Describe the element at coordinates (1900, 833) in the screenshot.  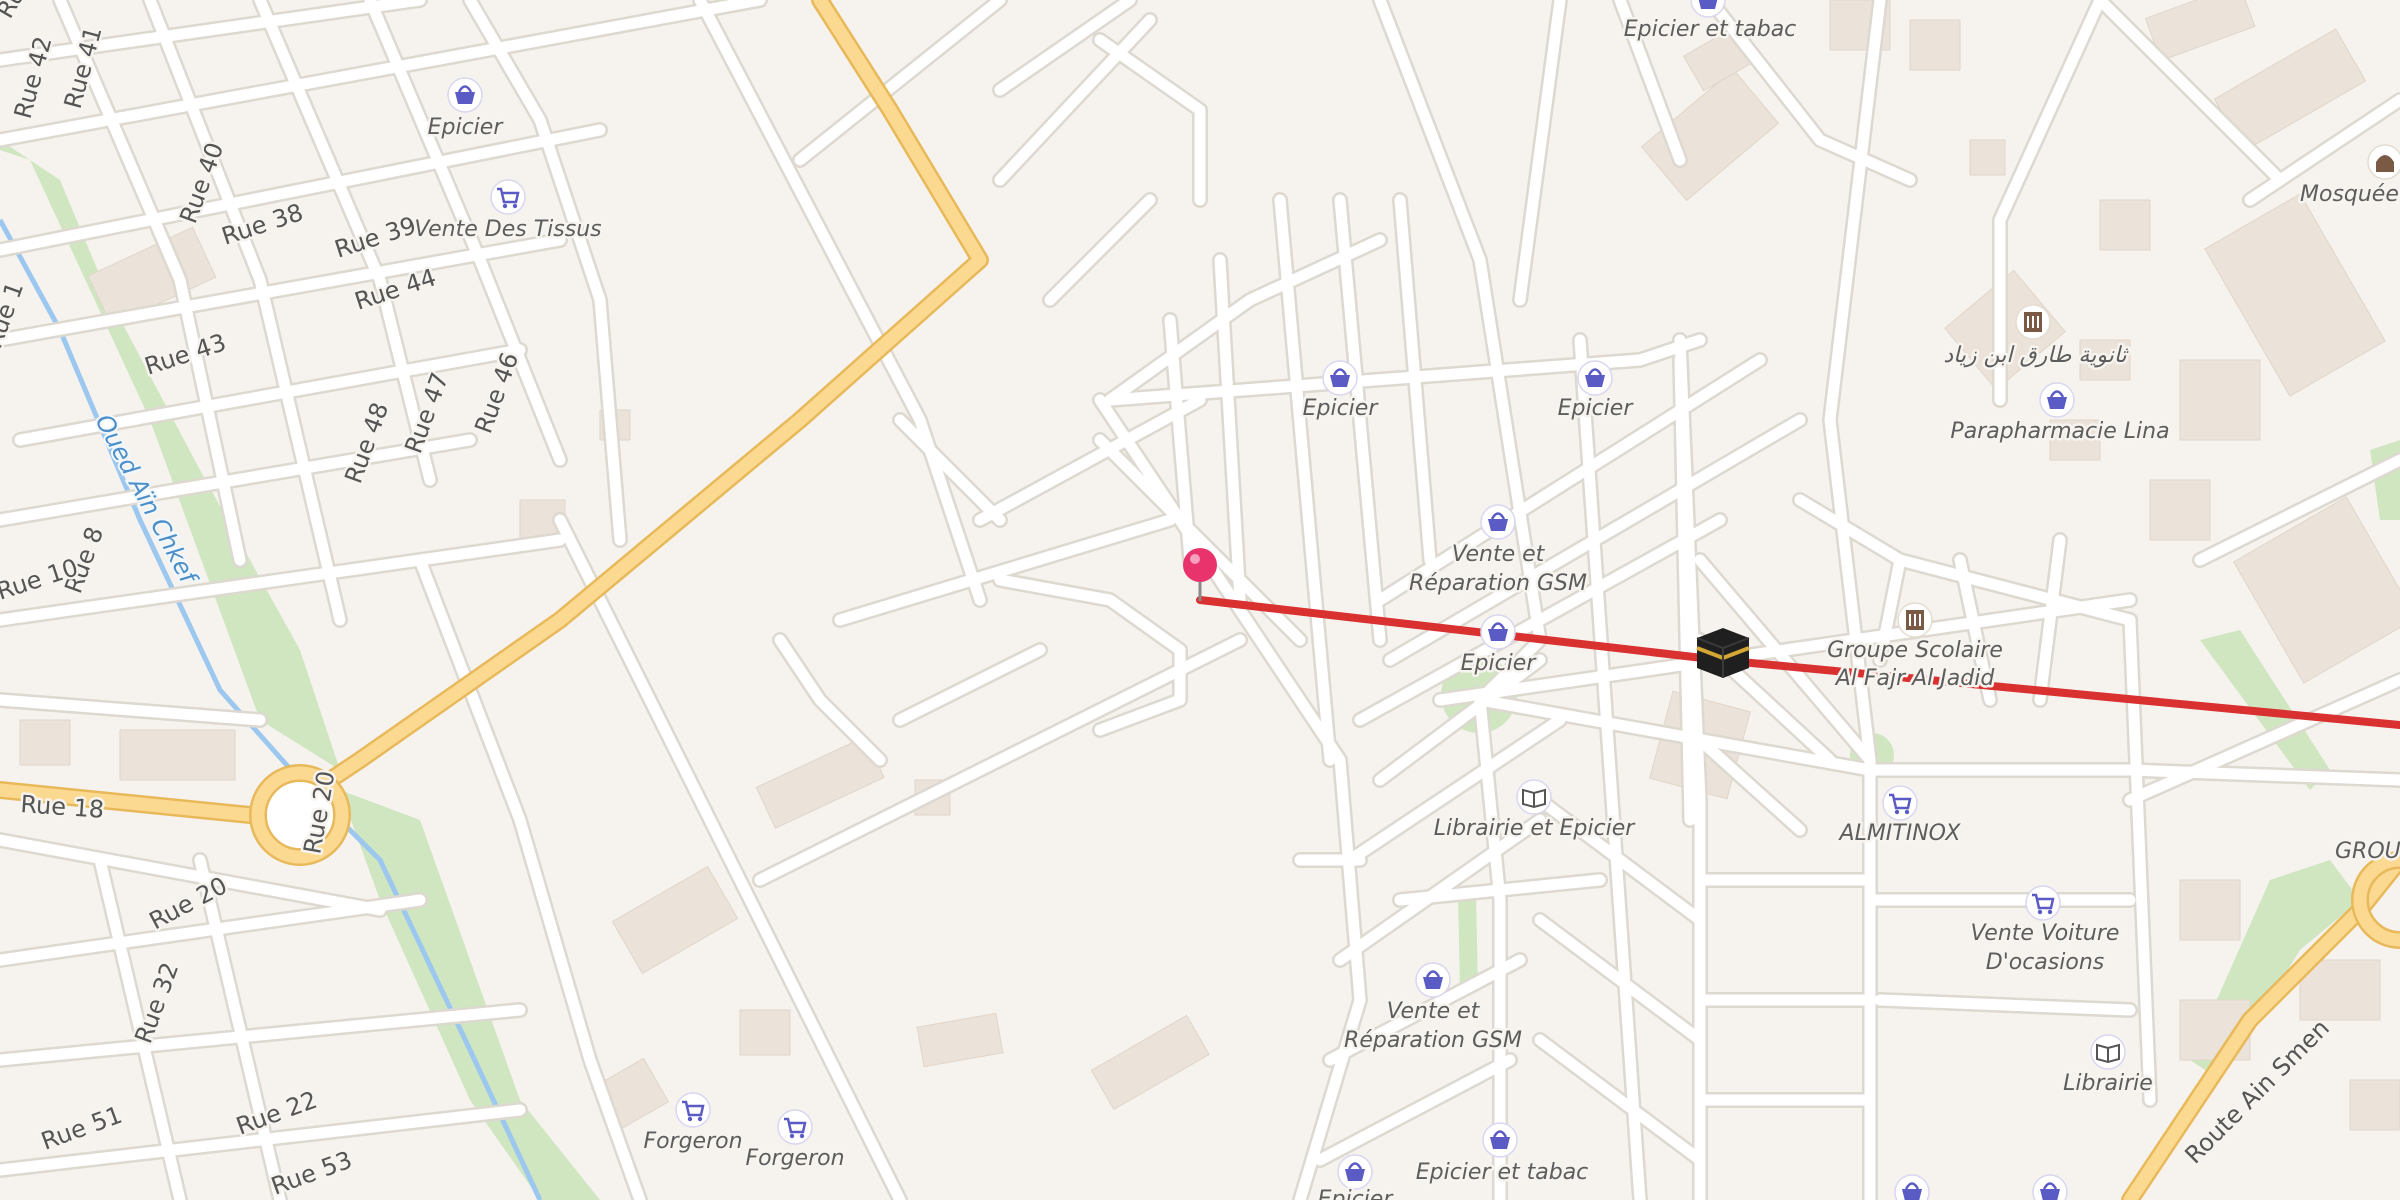
I see `poi-label: ALMITINOX` at that location.